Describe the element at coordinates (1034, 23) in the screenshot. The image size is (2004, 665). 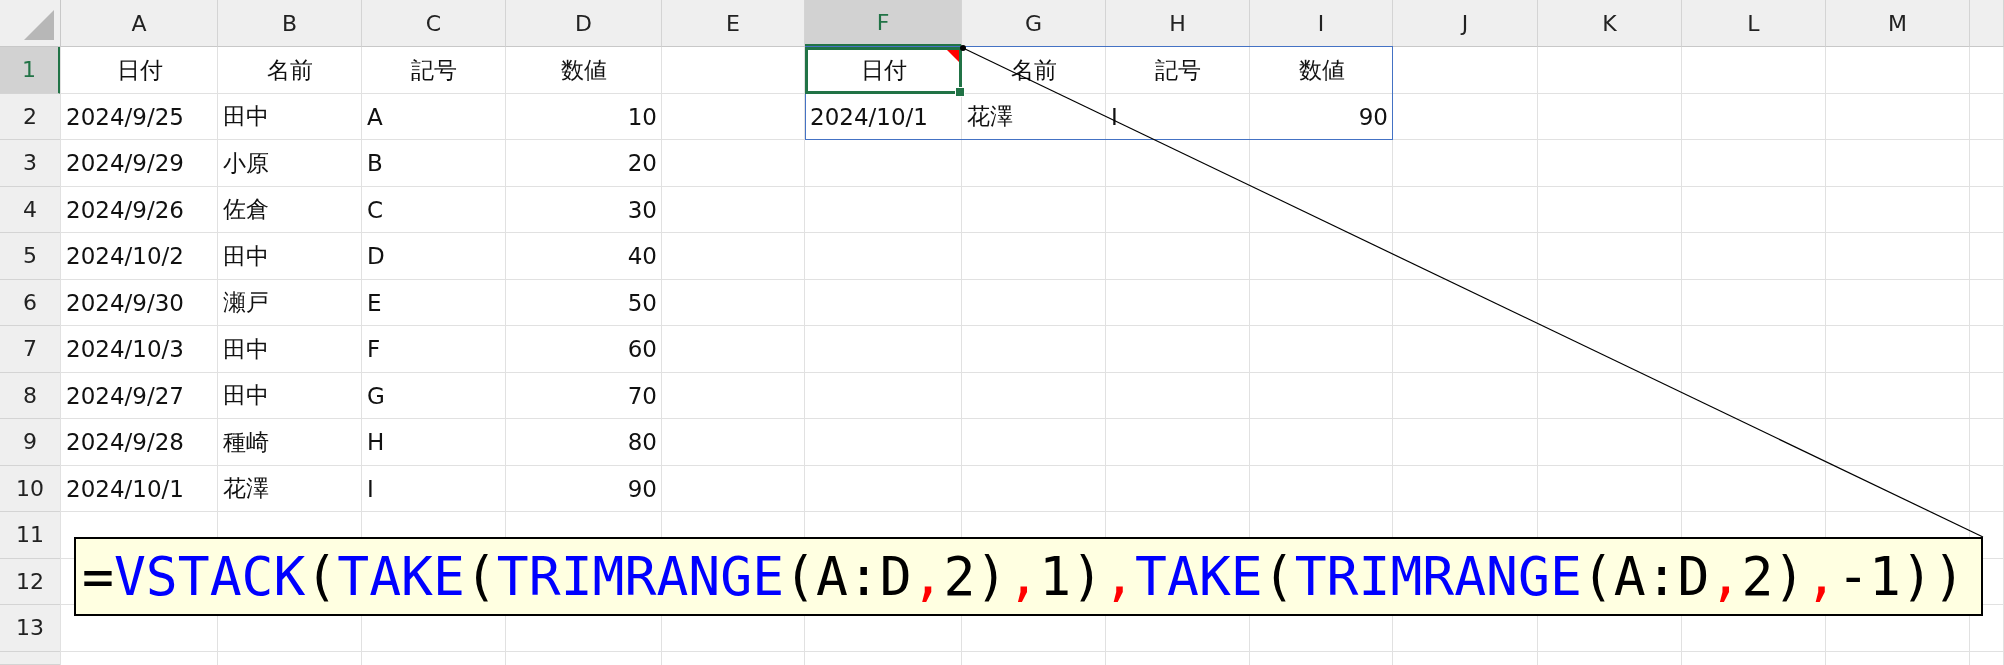
I see `column-header: G` at that location.